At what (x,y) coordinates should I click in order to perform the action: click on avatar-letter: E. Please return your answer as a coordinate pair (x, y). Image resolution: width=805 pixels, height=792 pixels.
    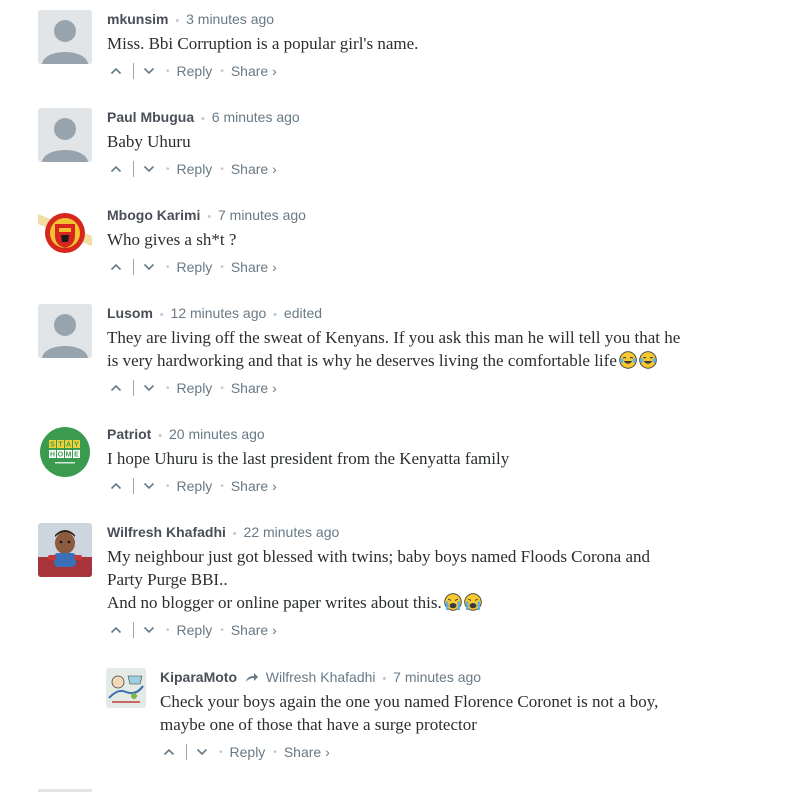
    Looking at the image, I should click on (76, 455).